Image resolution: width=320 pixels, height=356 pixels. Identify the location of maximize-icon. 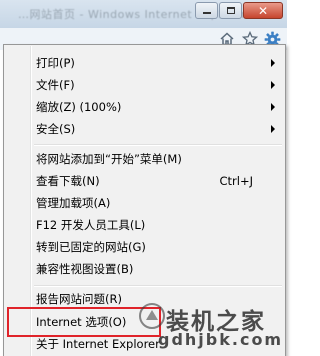
(230, 10).